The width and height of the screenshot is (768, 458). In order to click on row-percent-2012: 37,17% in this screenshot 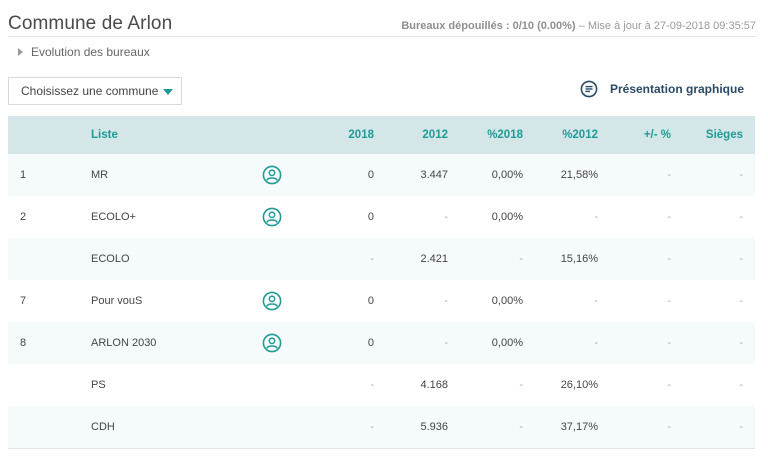, I will do `click(579, 427)`.